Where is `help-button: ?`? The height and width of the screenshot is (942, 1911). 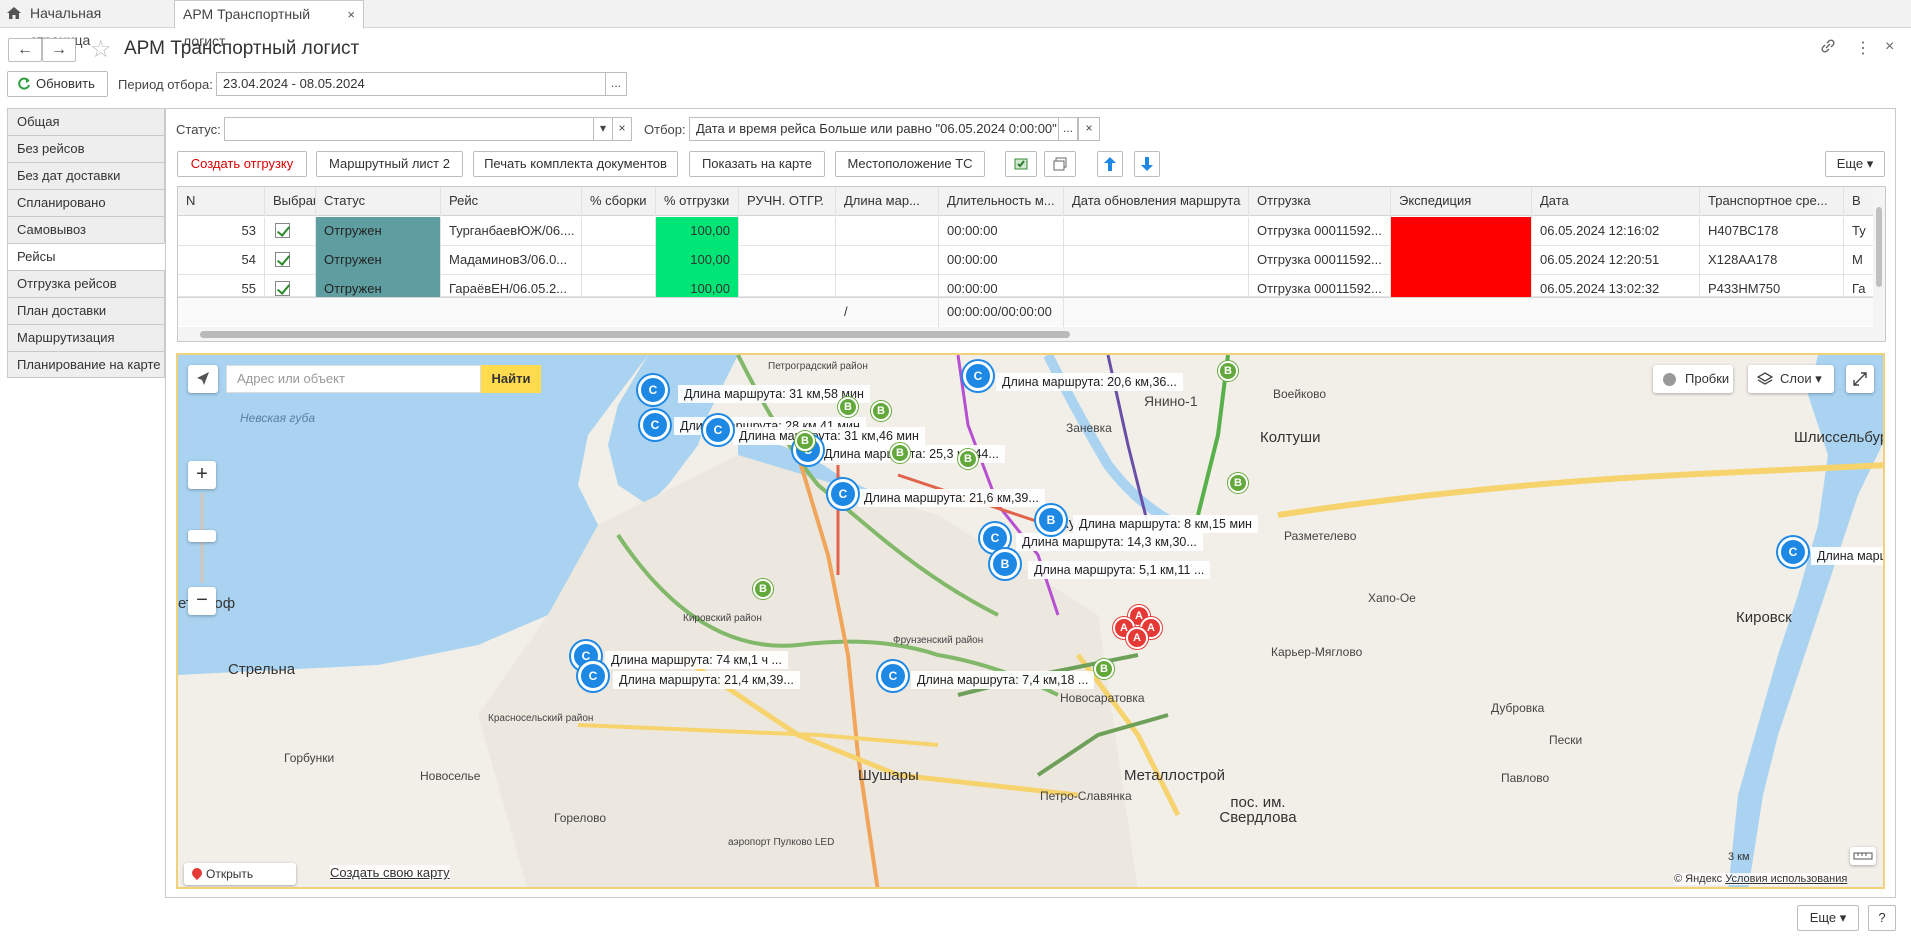
help-button: ? is located at coordinates (1882, 918).